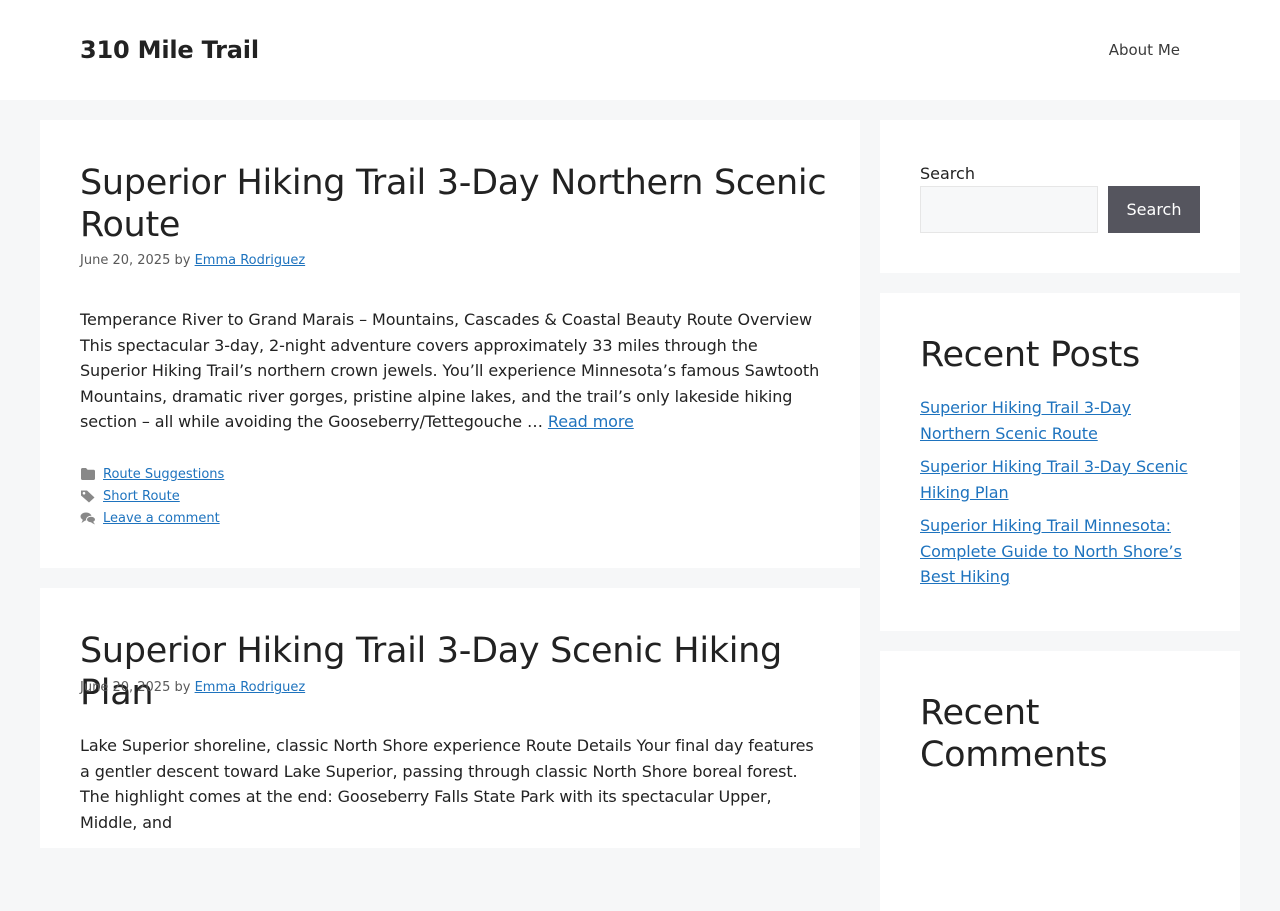  I want to click on post-category-row: Route Suggestions, so click(152, 474).